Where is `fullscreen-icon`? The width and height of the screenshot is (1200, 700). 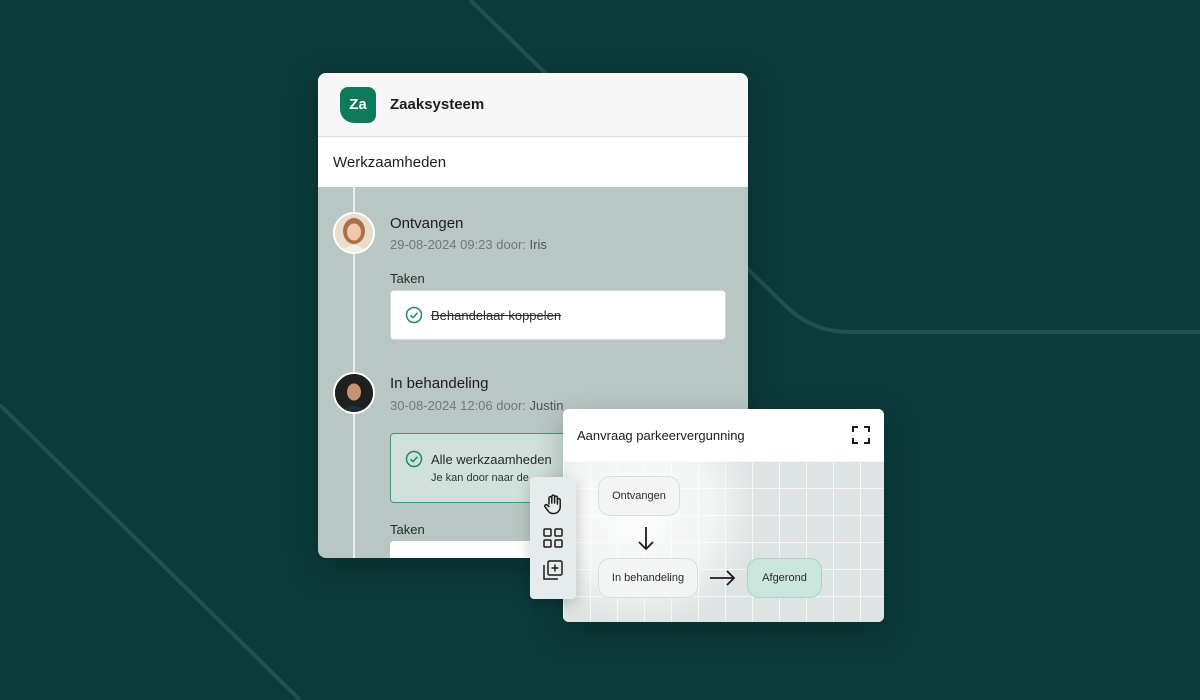
fullscreen-icon is located at coordinates (861, 435).